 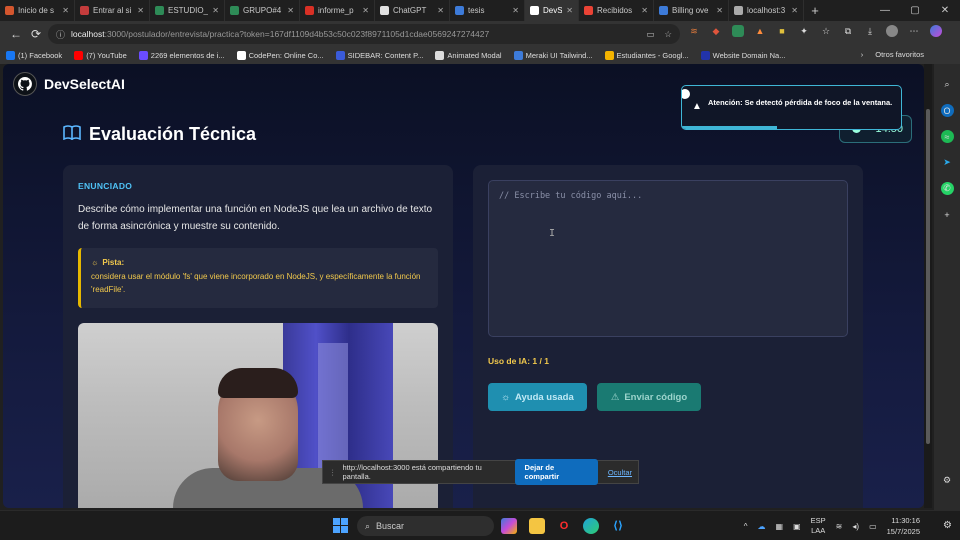 I want to click on favorite-star-icon: ☆, so click(x=668, y=34).